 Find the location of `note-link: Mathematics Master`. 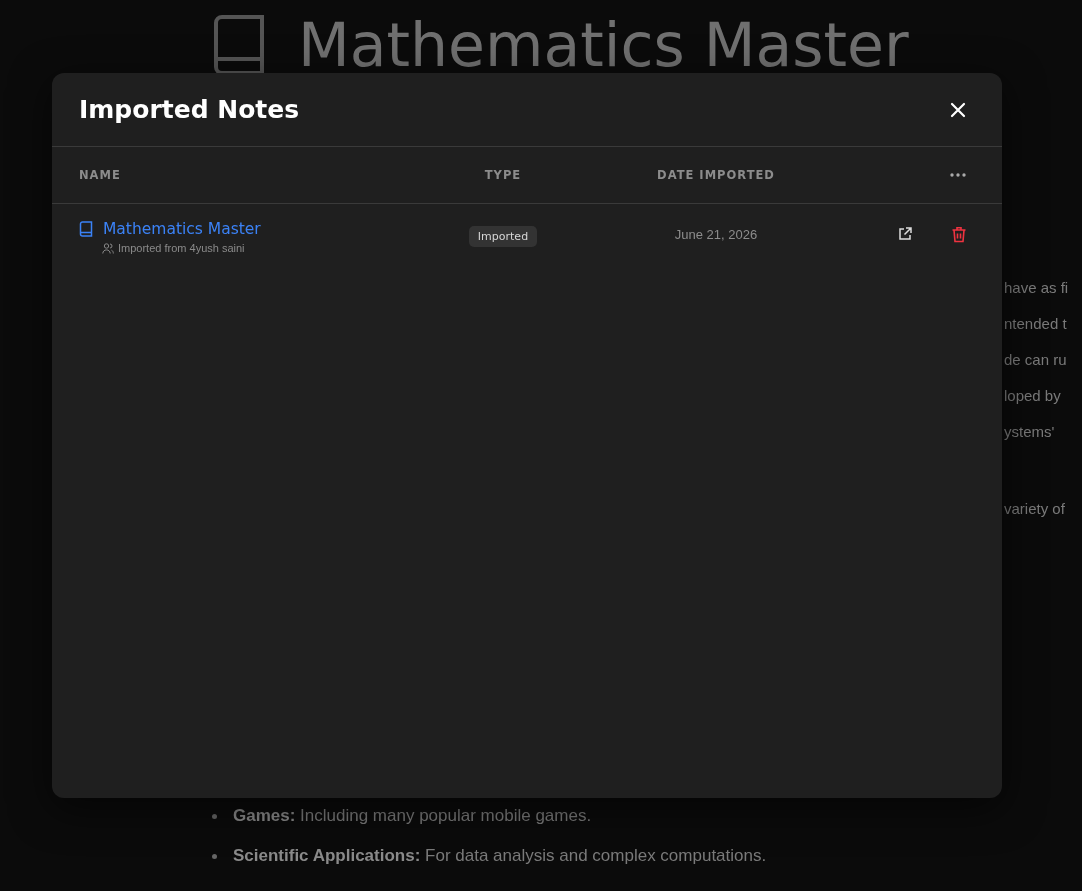

note-link: Mathematics Master is located at coordinates (182, 229).